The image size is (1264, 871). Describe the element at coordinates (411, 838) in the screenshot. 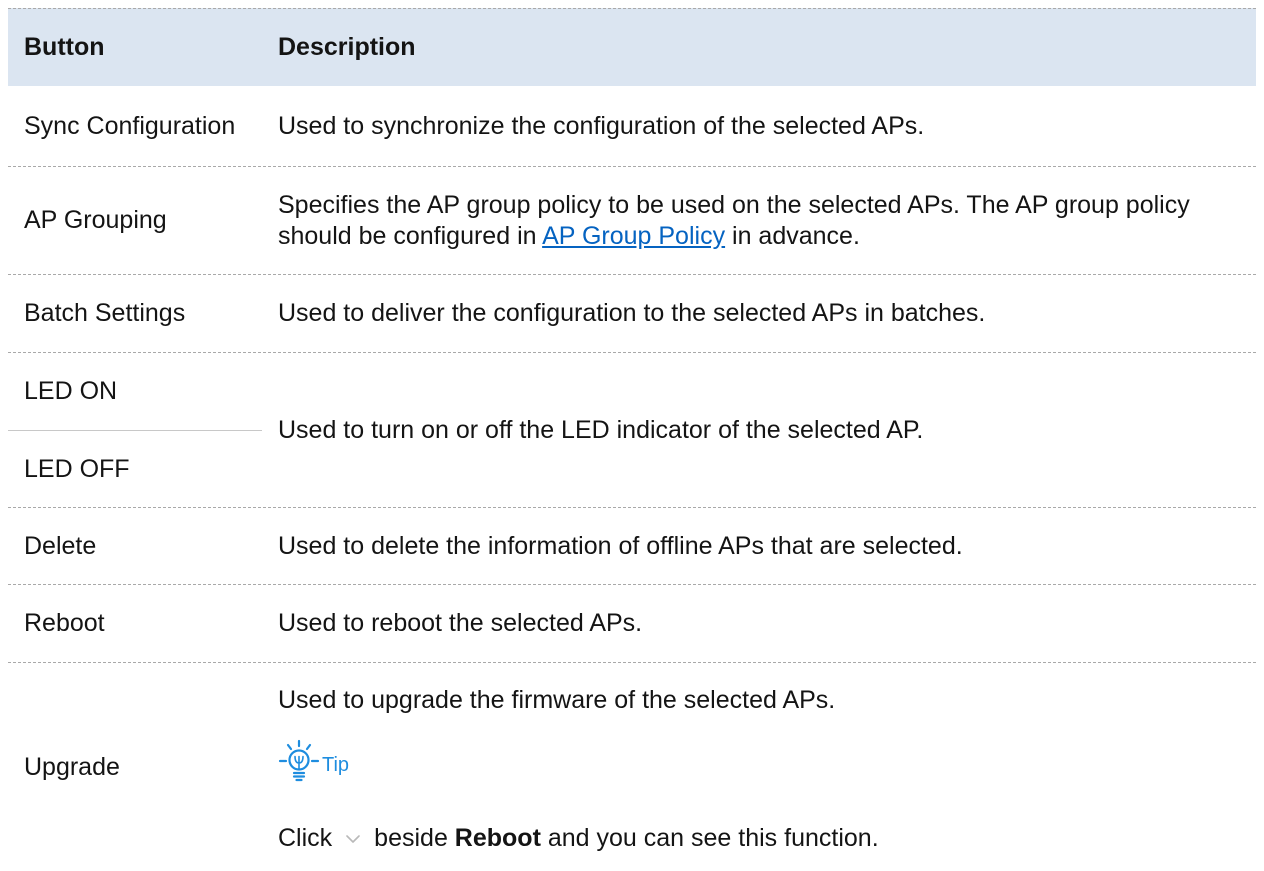

I see `tip-text-middle: beside` at that location.